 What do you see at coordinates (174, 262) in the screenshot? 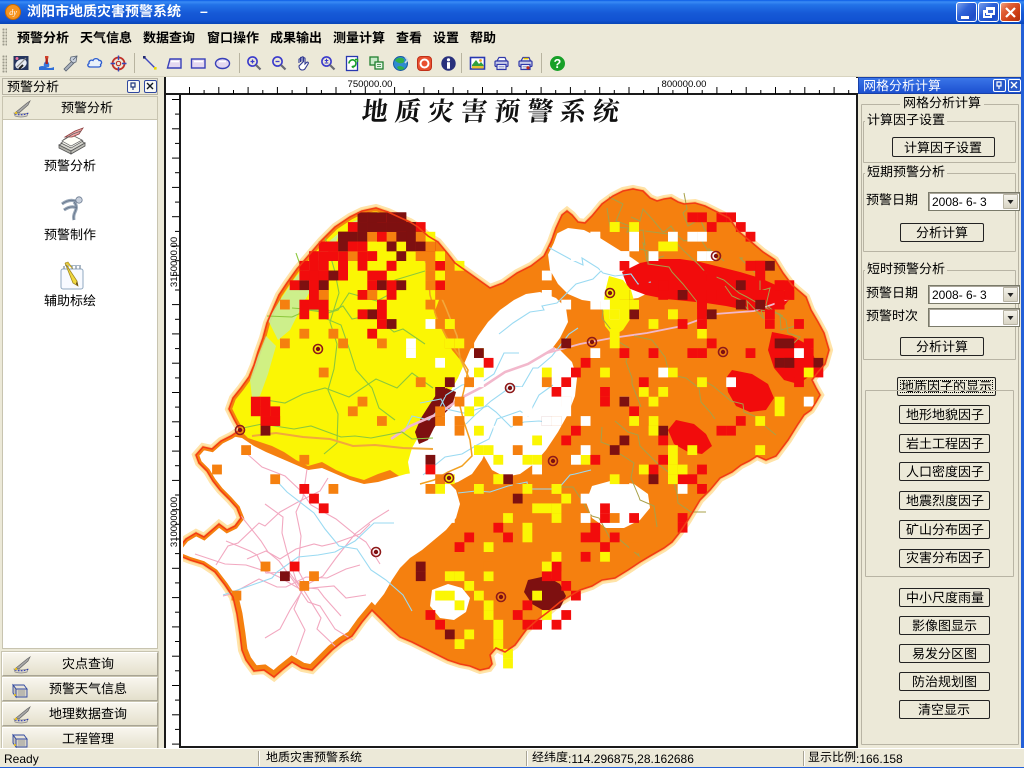
I see `svg-text: 3150000.00` at bounding box center [174, 262].